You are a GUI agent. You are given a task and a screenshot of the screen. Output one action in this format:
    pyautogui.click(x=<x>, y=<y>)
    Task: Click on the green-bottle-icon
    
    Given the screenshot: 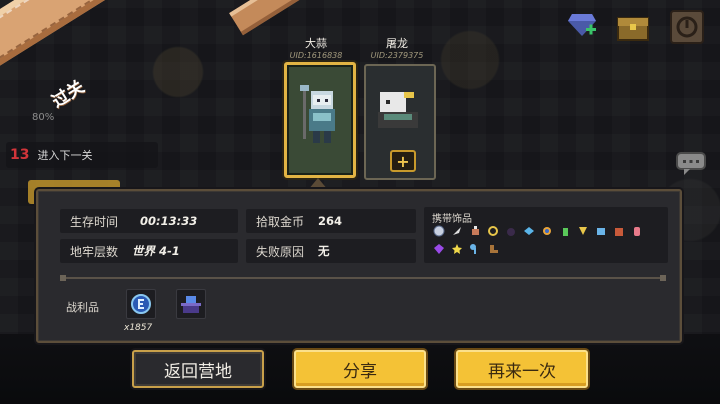 What is the action you would take?
    pyautogui.click(x=565, y=231)
    